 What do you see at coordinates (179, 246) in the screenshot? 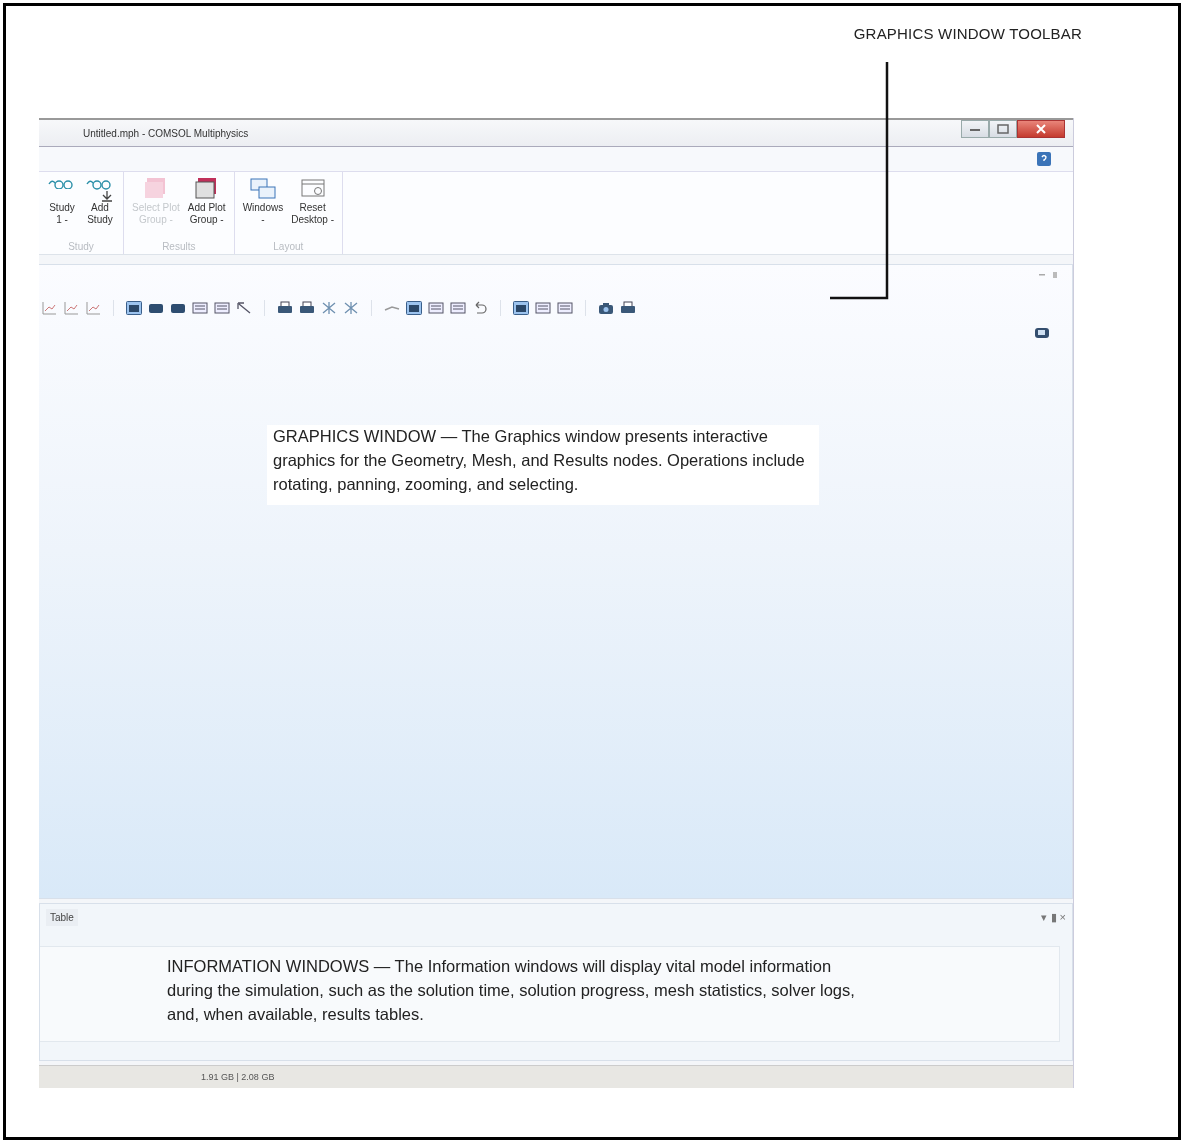
I see `ribbon-group-label: Results` at bounding box center [179, 246].